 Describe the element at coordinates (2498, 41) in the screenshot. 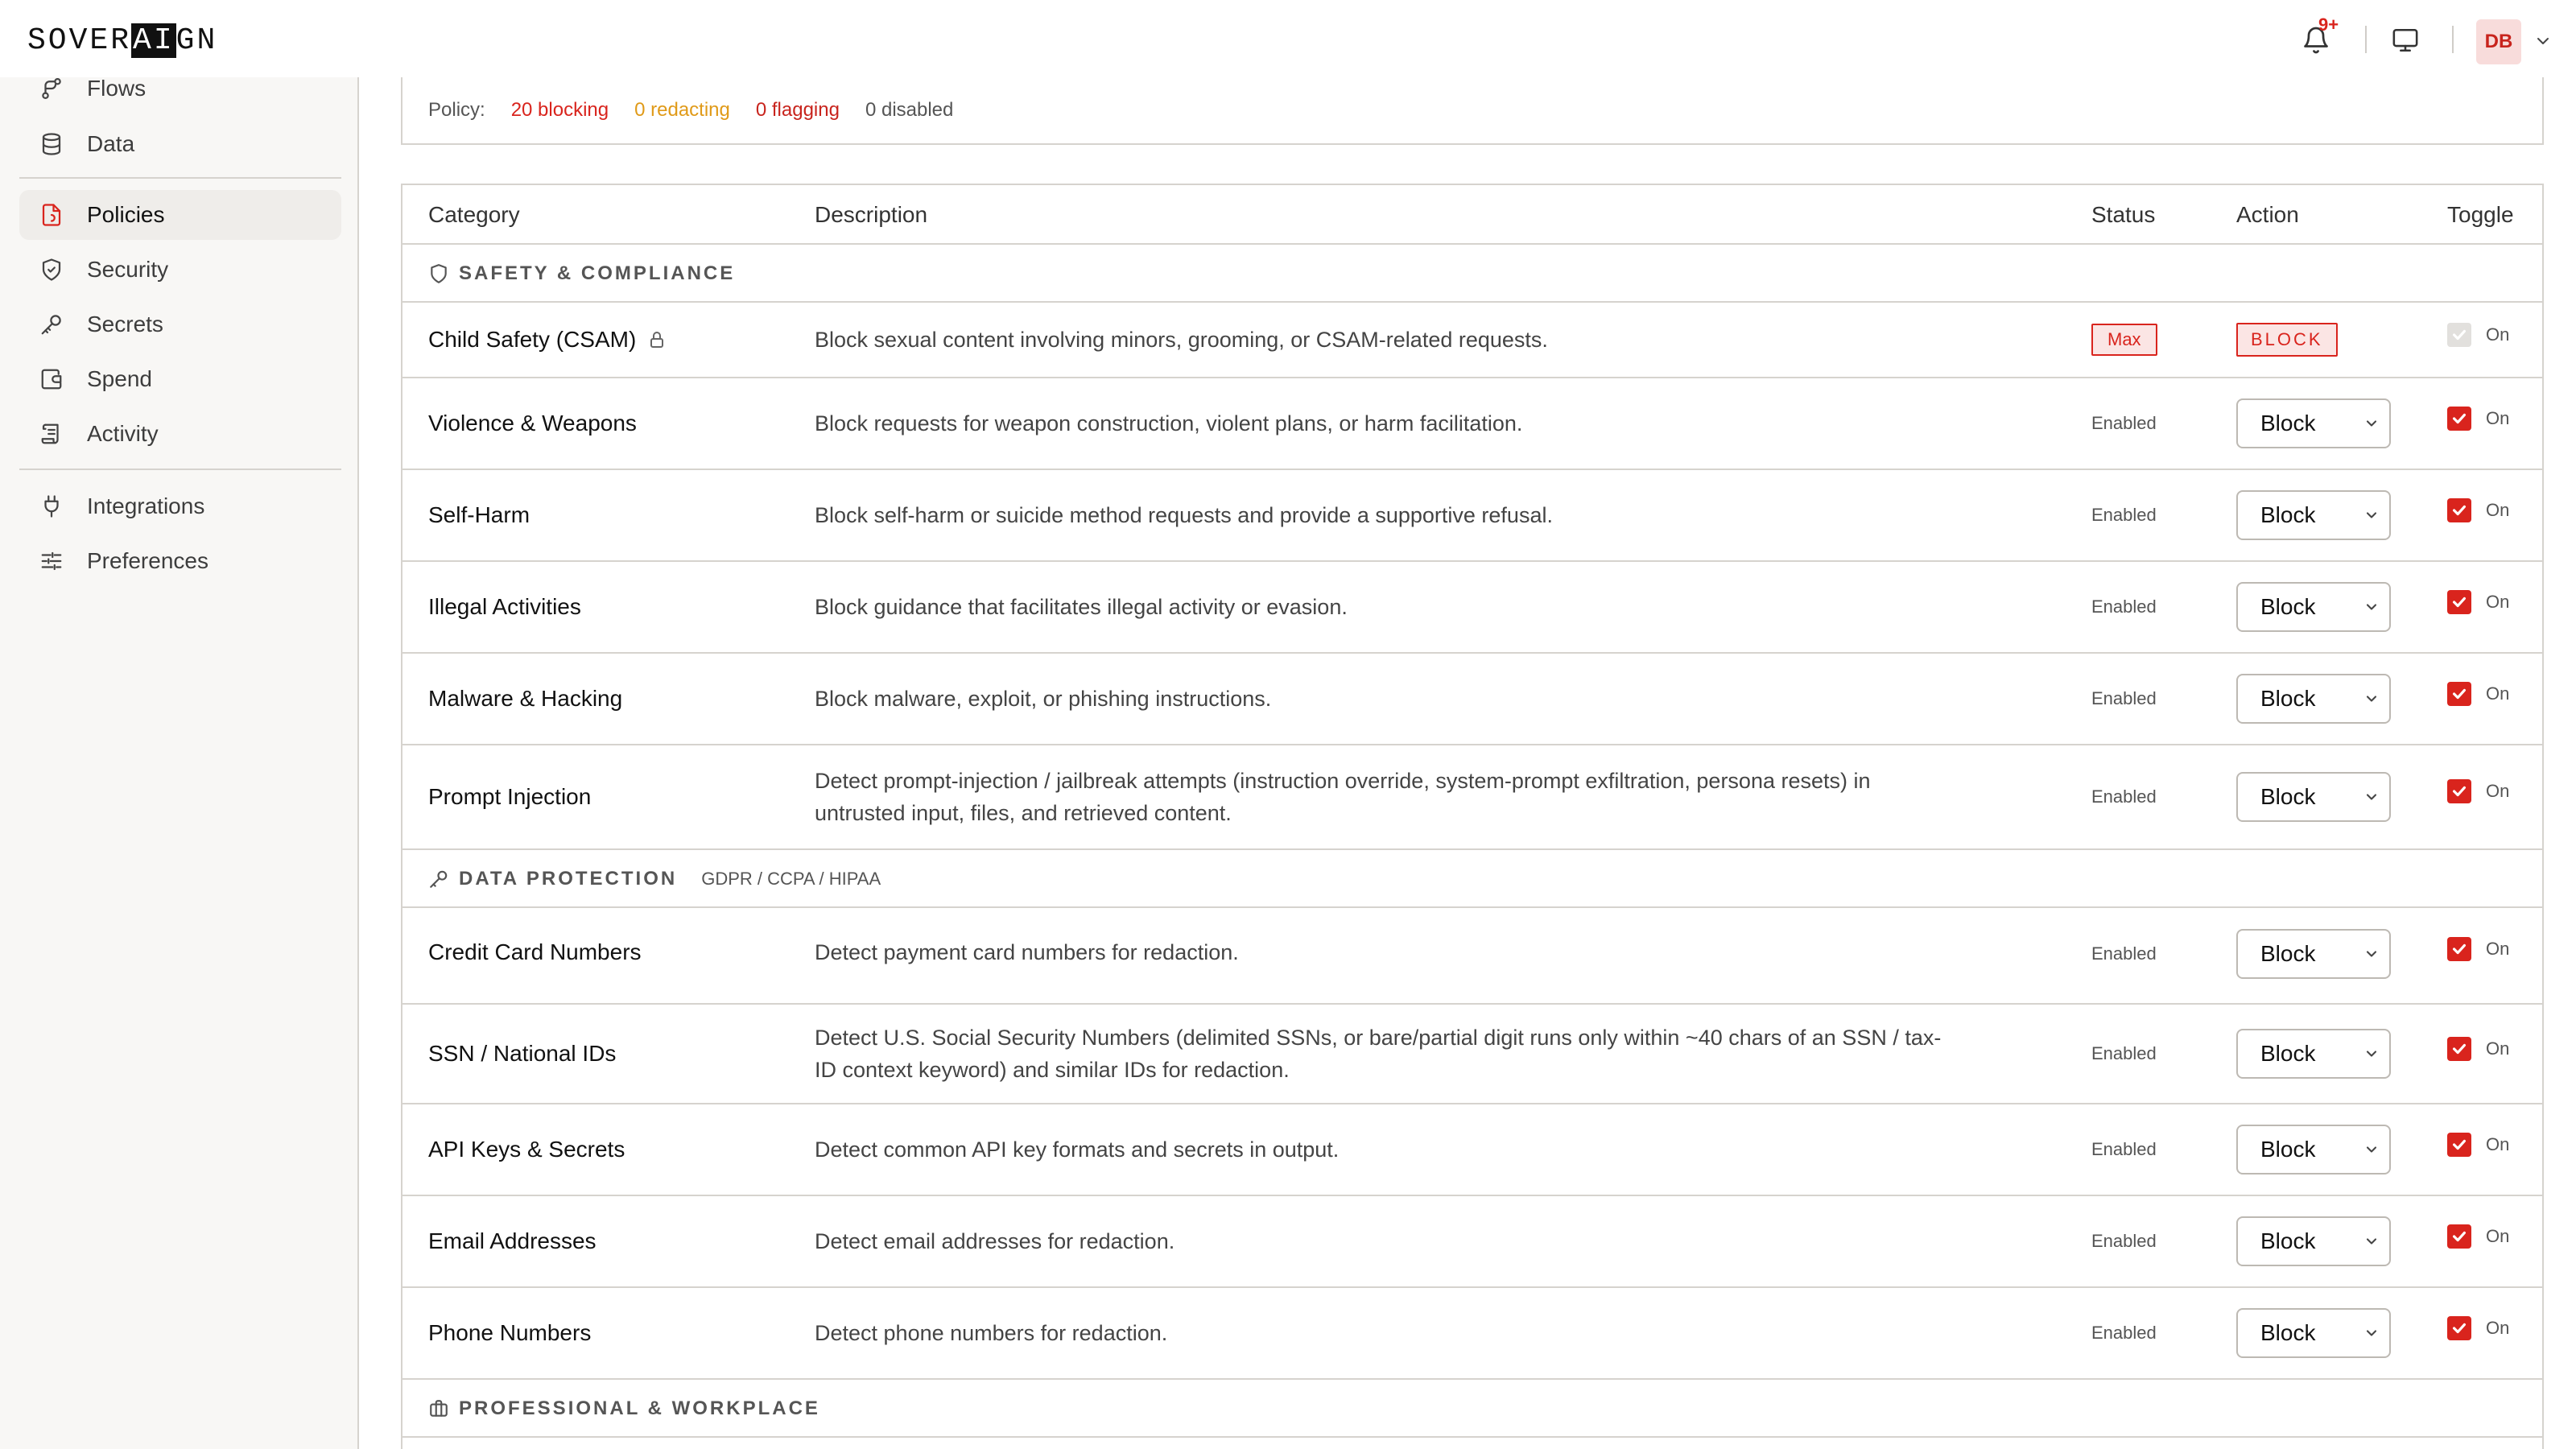

I see `avatar: DB` at that location.